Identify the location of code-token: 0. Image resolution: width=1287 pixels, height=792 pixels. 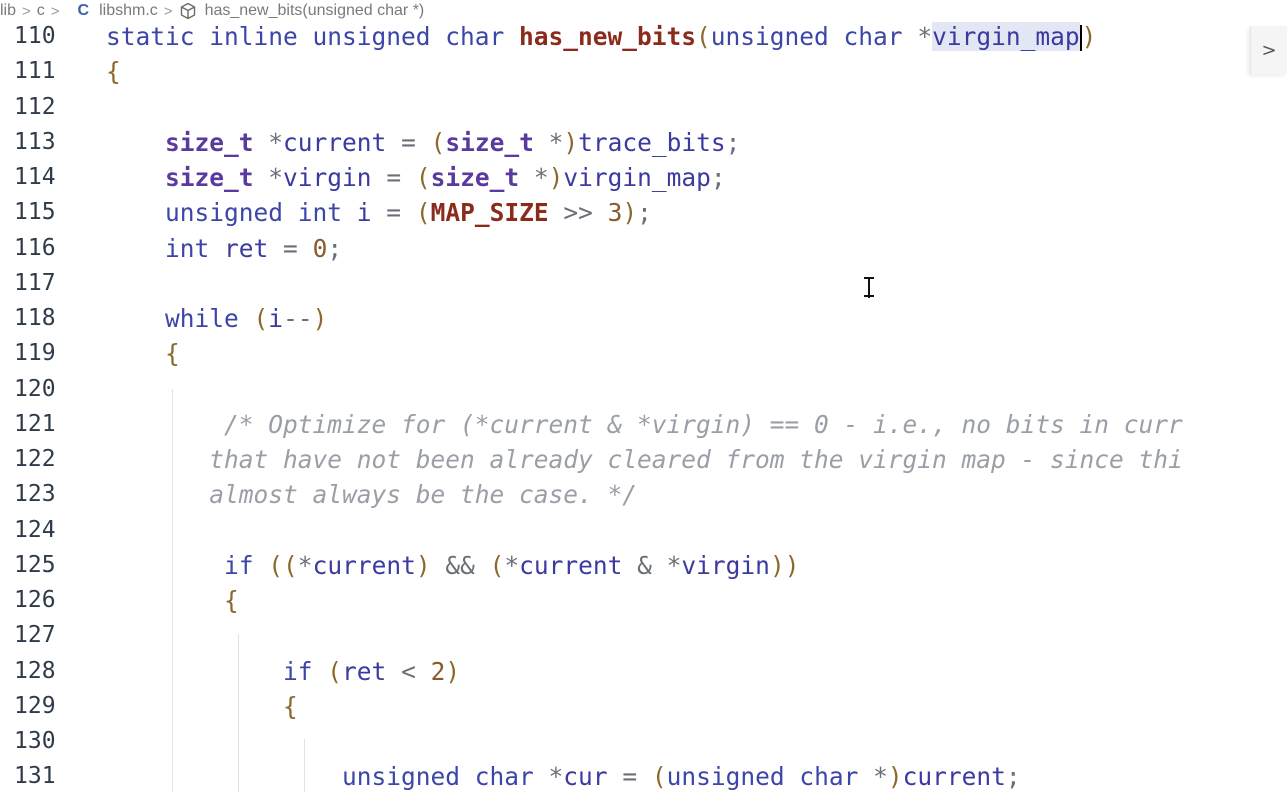
(320, 248).